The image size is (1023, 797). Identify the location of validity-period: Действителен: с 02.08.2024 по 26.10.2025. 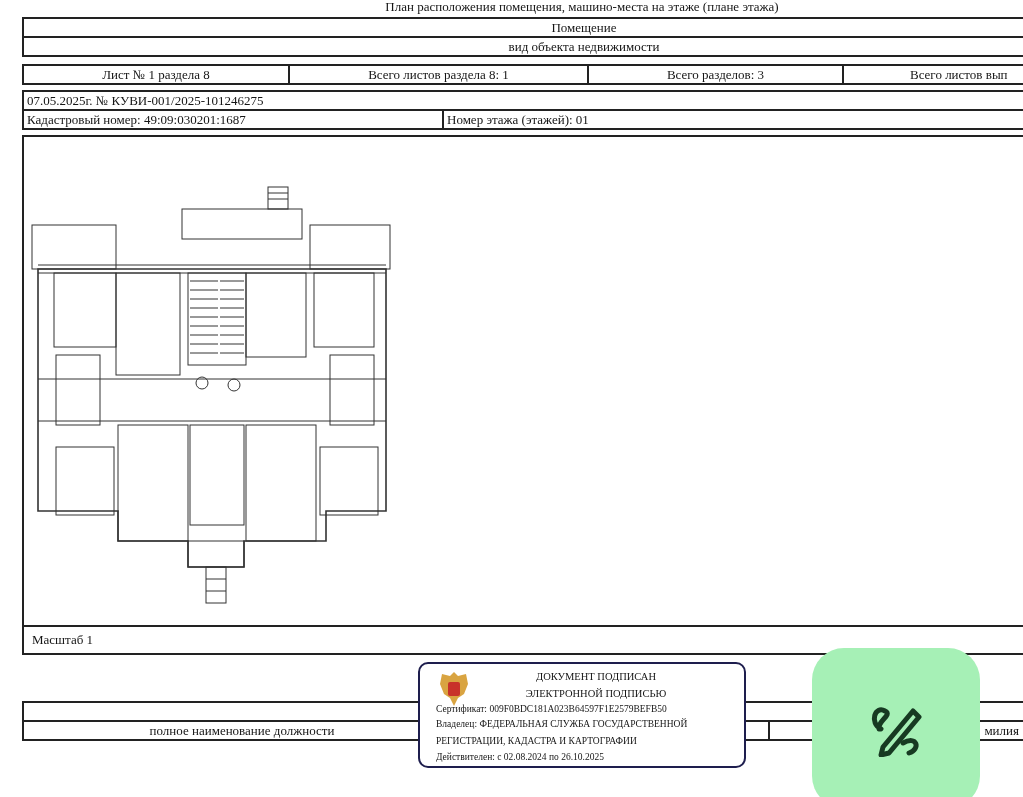
(520, 757).